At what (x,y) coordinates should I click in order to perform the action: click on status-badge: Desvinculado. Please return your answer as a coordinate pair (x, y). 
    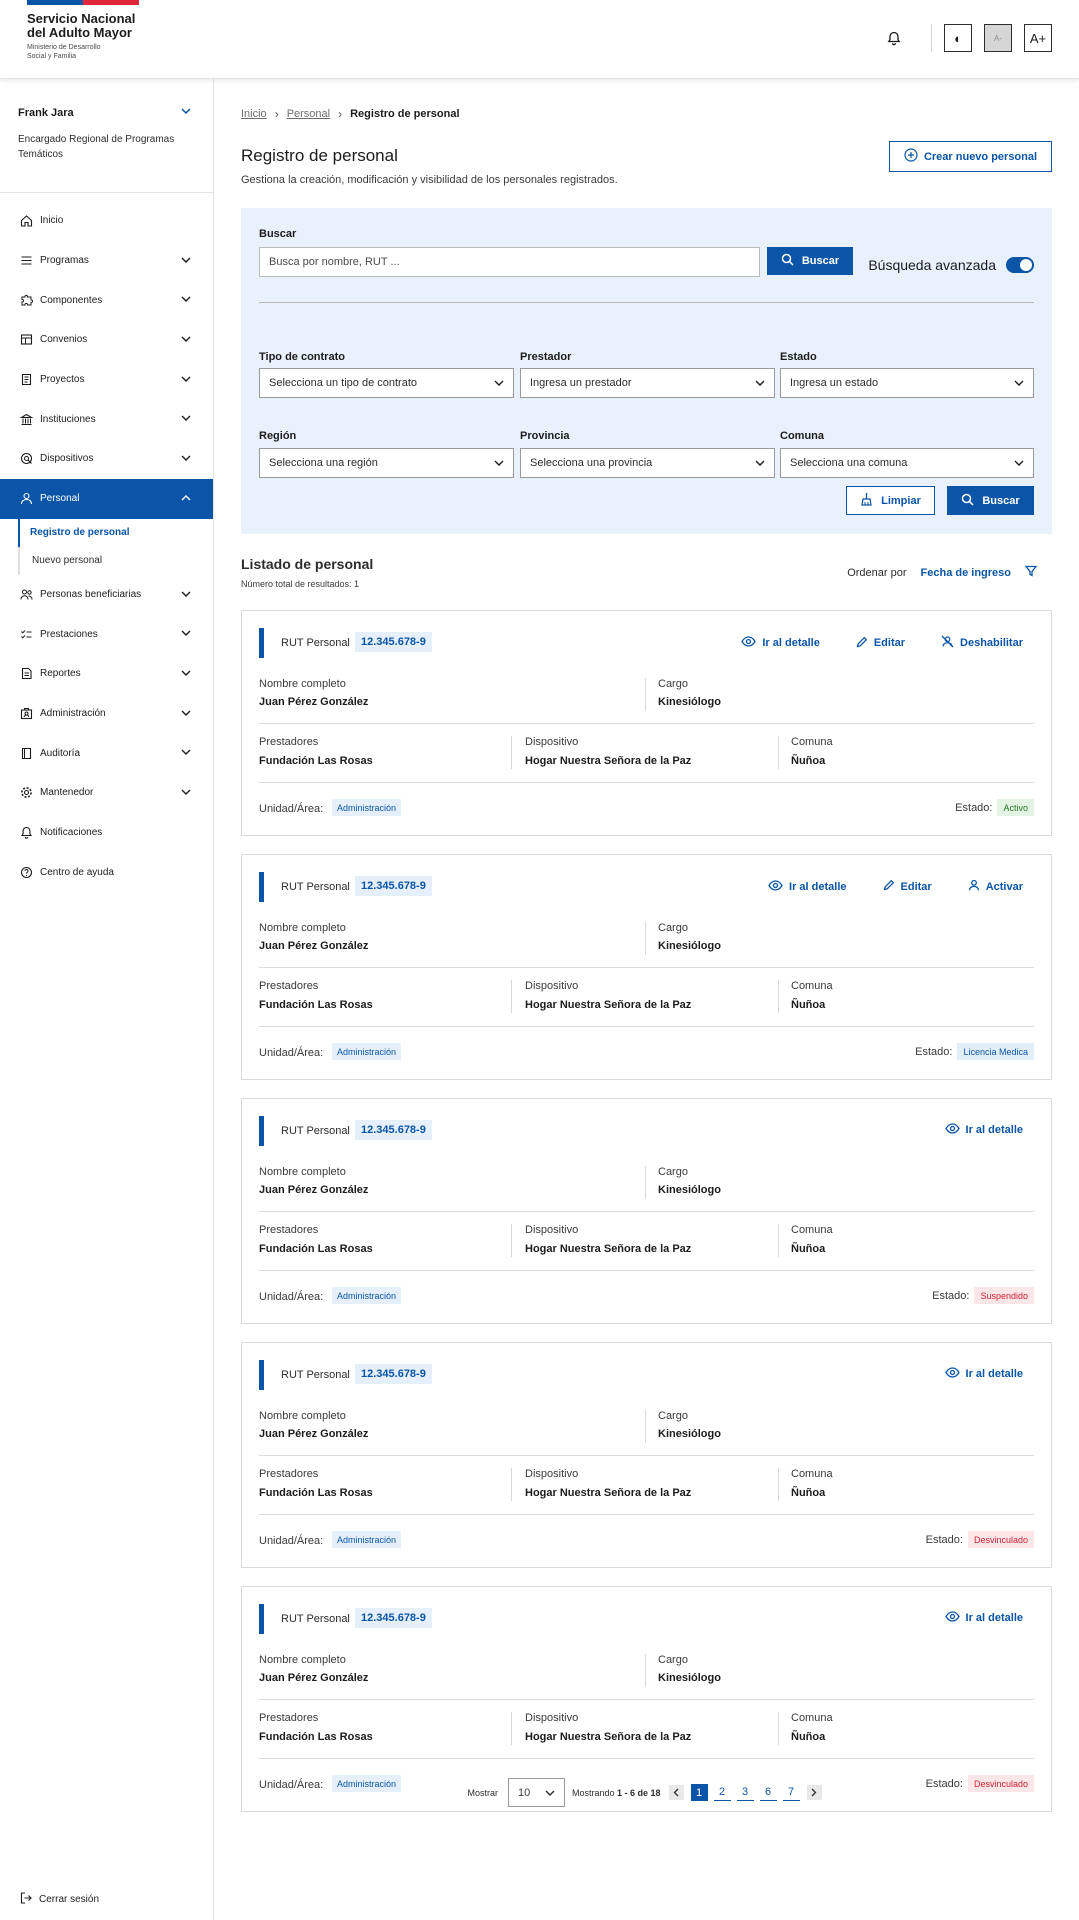
    Looking at the image, I should click on (1000, 1539).